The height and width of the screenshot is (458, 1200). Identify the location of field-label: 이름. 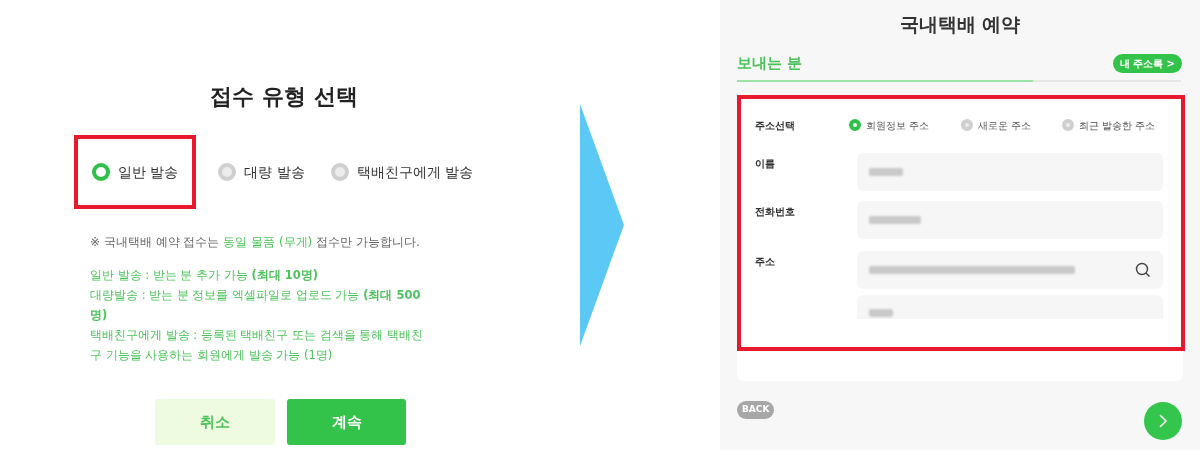
(765, 164).